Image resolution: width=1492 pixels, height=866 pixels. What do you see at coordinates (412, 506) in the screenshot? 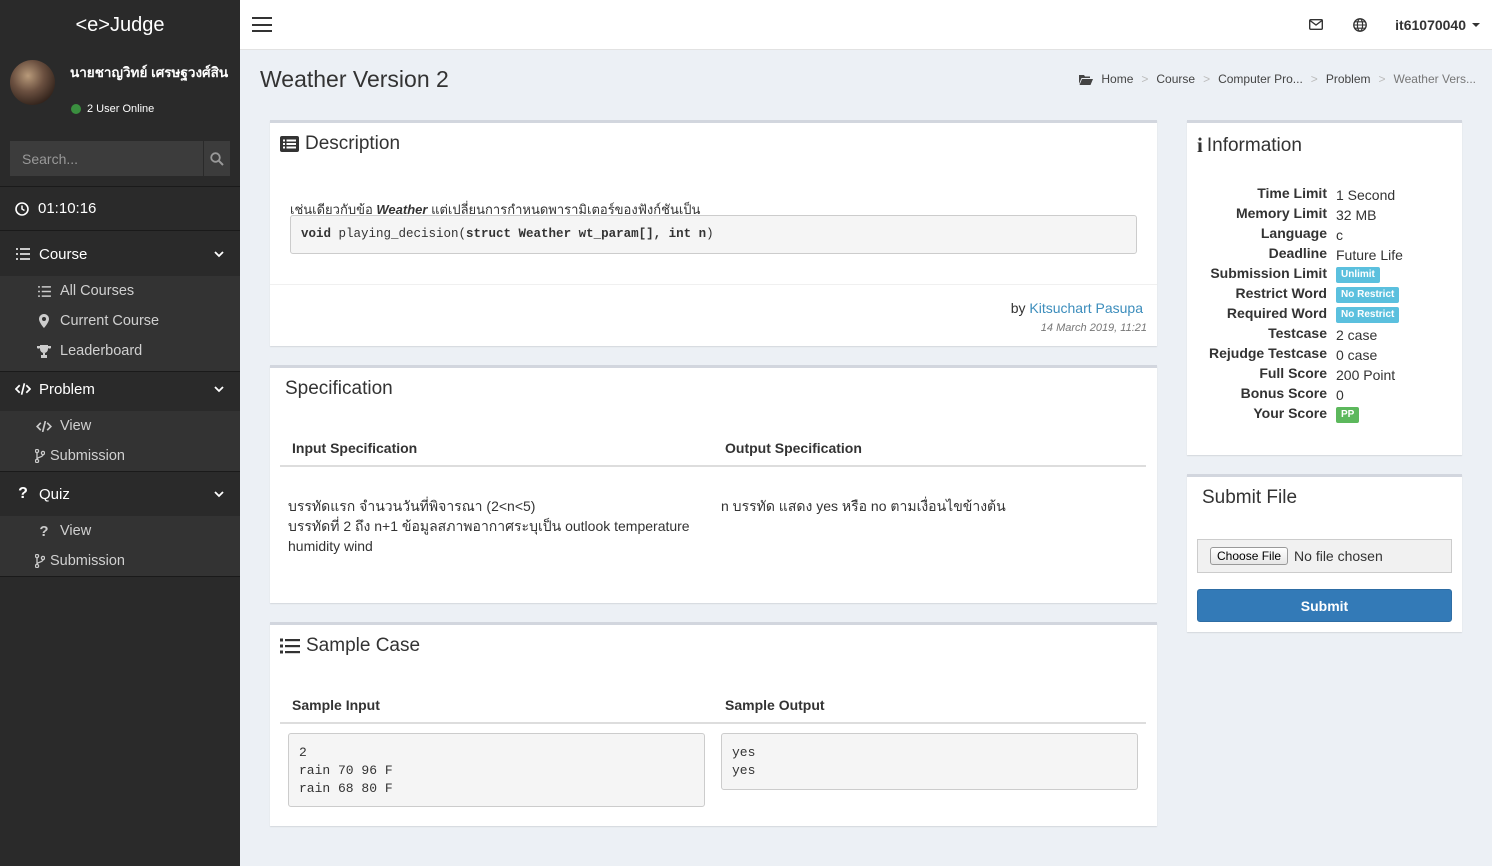
I see `input-spec-line: บรรทัดแรก จำนวนวันที่พิจารณา (2<n<5)` at bounding box center [412, 506].